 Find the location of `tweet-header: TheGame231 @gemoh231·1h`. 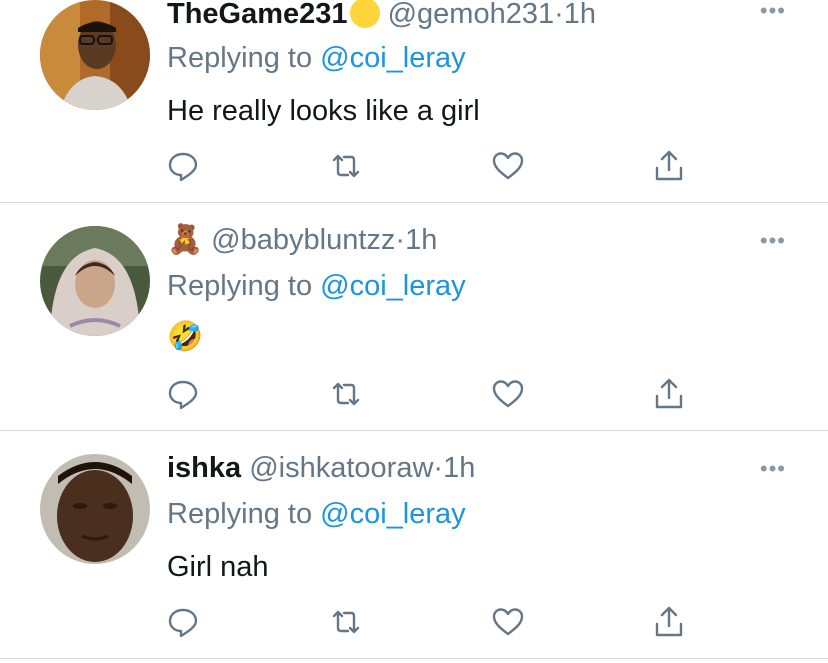

tweet-header: TheGame231 @gemoh231·1h is located at coordinates (457, 15).